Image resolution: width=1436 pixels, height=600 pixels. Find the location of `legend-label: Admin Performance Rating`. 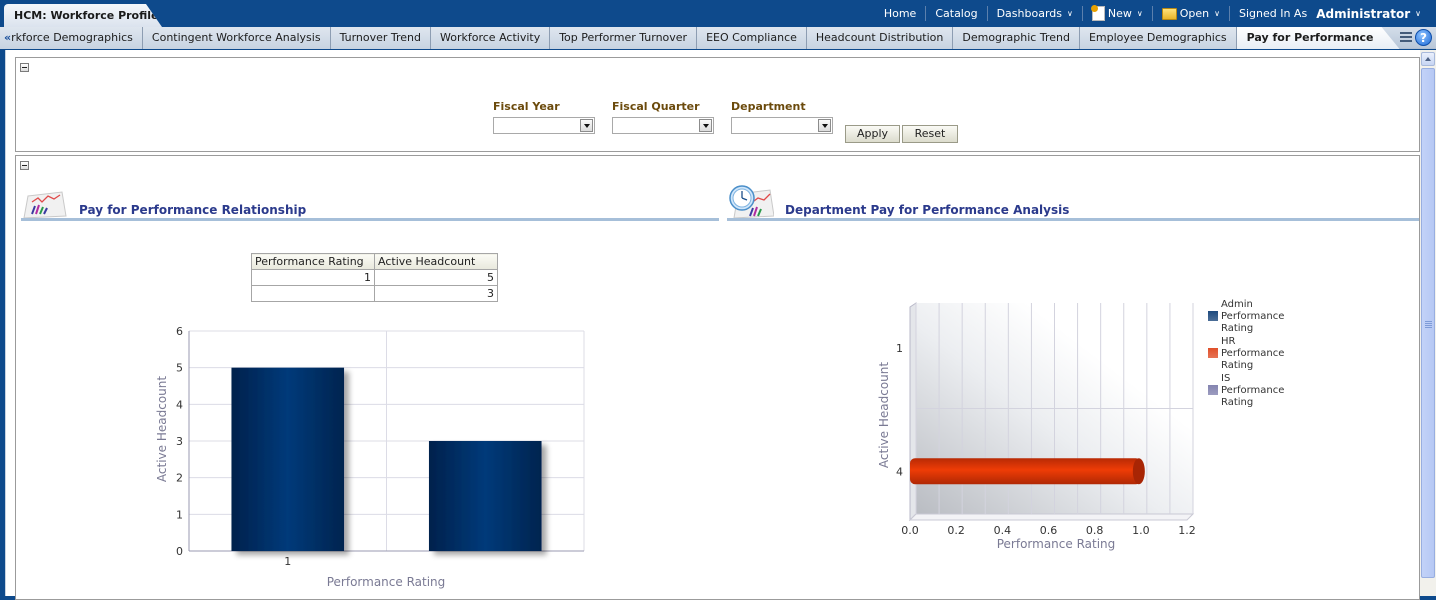

legend-label: Admin Performance Rating is located at coordinates (1253, 316).